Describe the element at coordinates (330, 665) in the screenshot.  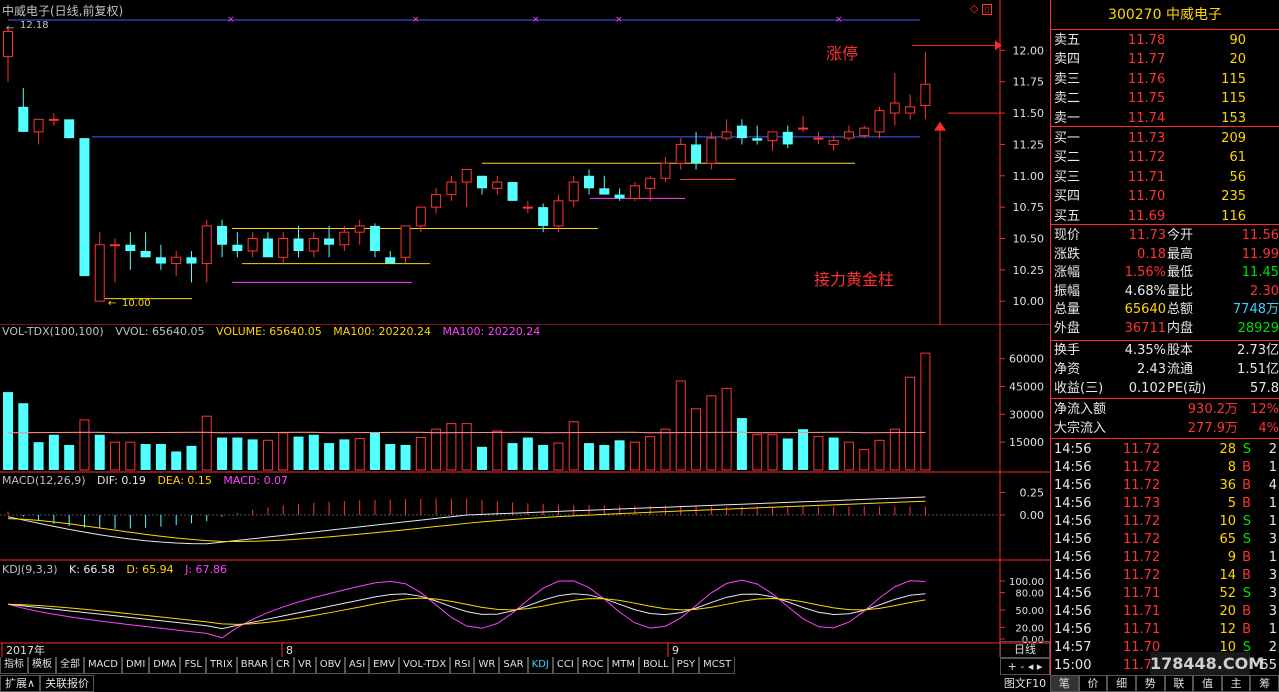
I see `tab-obv: OBV` at that location.